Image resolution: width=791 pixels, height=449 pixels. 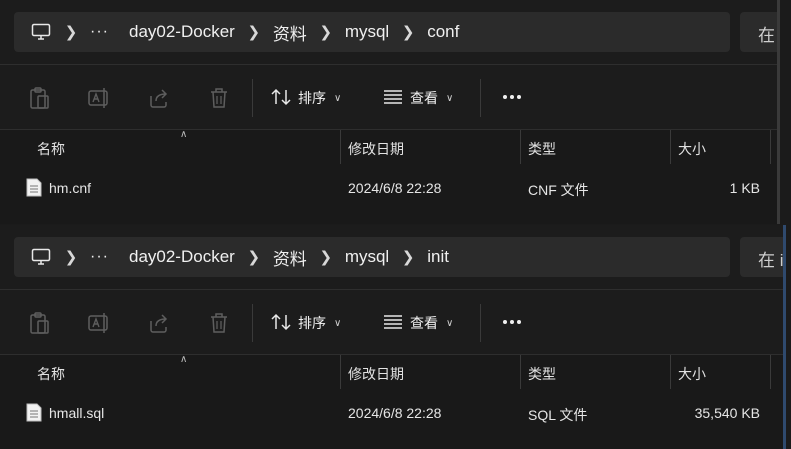 I want to click on file-row: hm.cnf 2024/6/8 22:28 CNF 文件 1 KB, so click(x=388, y=188).